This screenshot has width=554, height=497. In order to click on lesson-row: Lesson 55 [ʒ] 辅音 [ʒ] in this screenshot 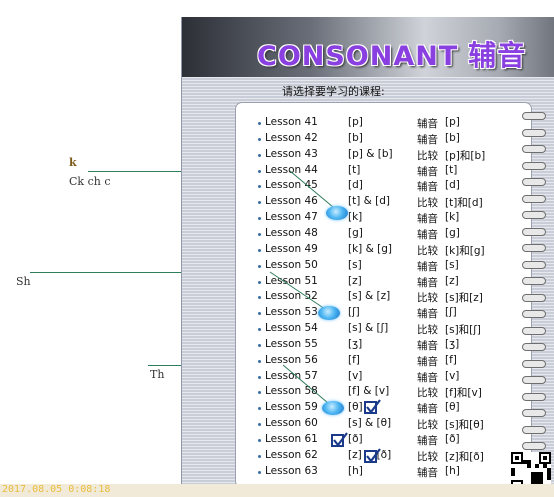, I will do `click(381, 346)`.